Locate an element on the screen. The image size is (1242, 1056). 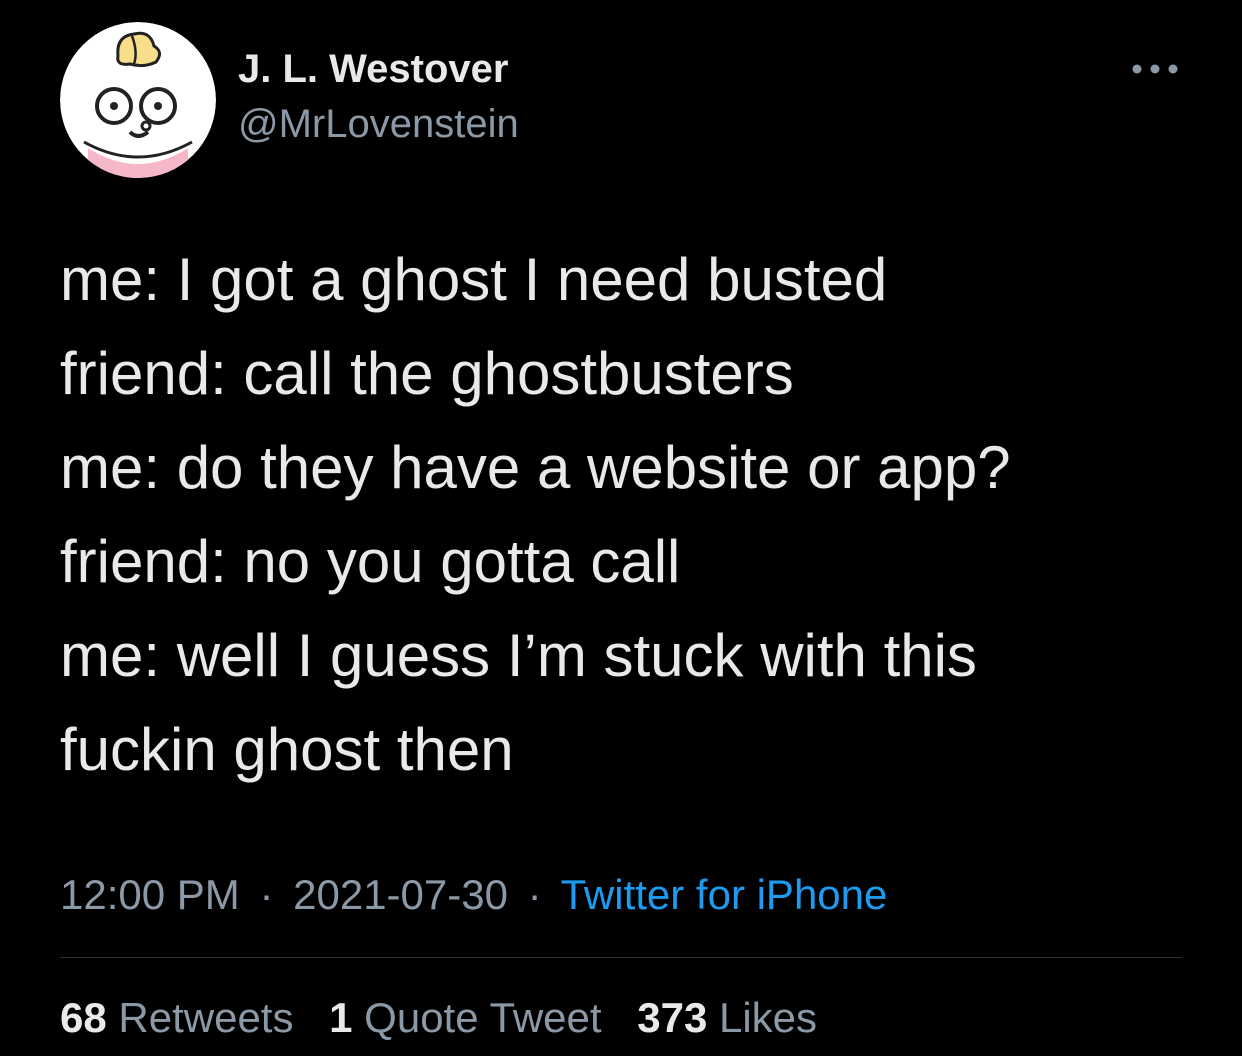
retweets-count: 68 is located at coordinates (83, 1017).